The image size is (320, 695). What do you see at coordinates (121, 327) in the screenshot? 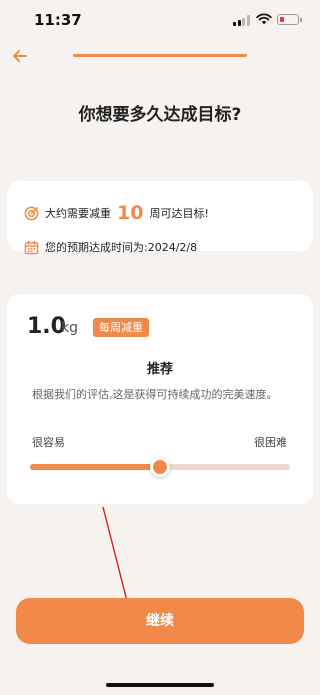
I see `weekly-loss-badge: 每周减重` at bounding box center [121, 327].